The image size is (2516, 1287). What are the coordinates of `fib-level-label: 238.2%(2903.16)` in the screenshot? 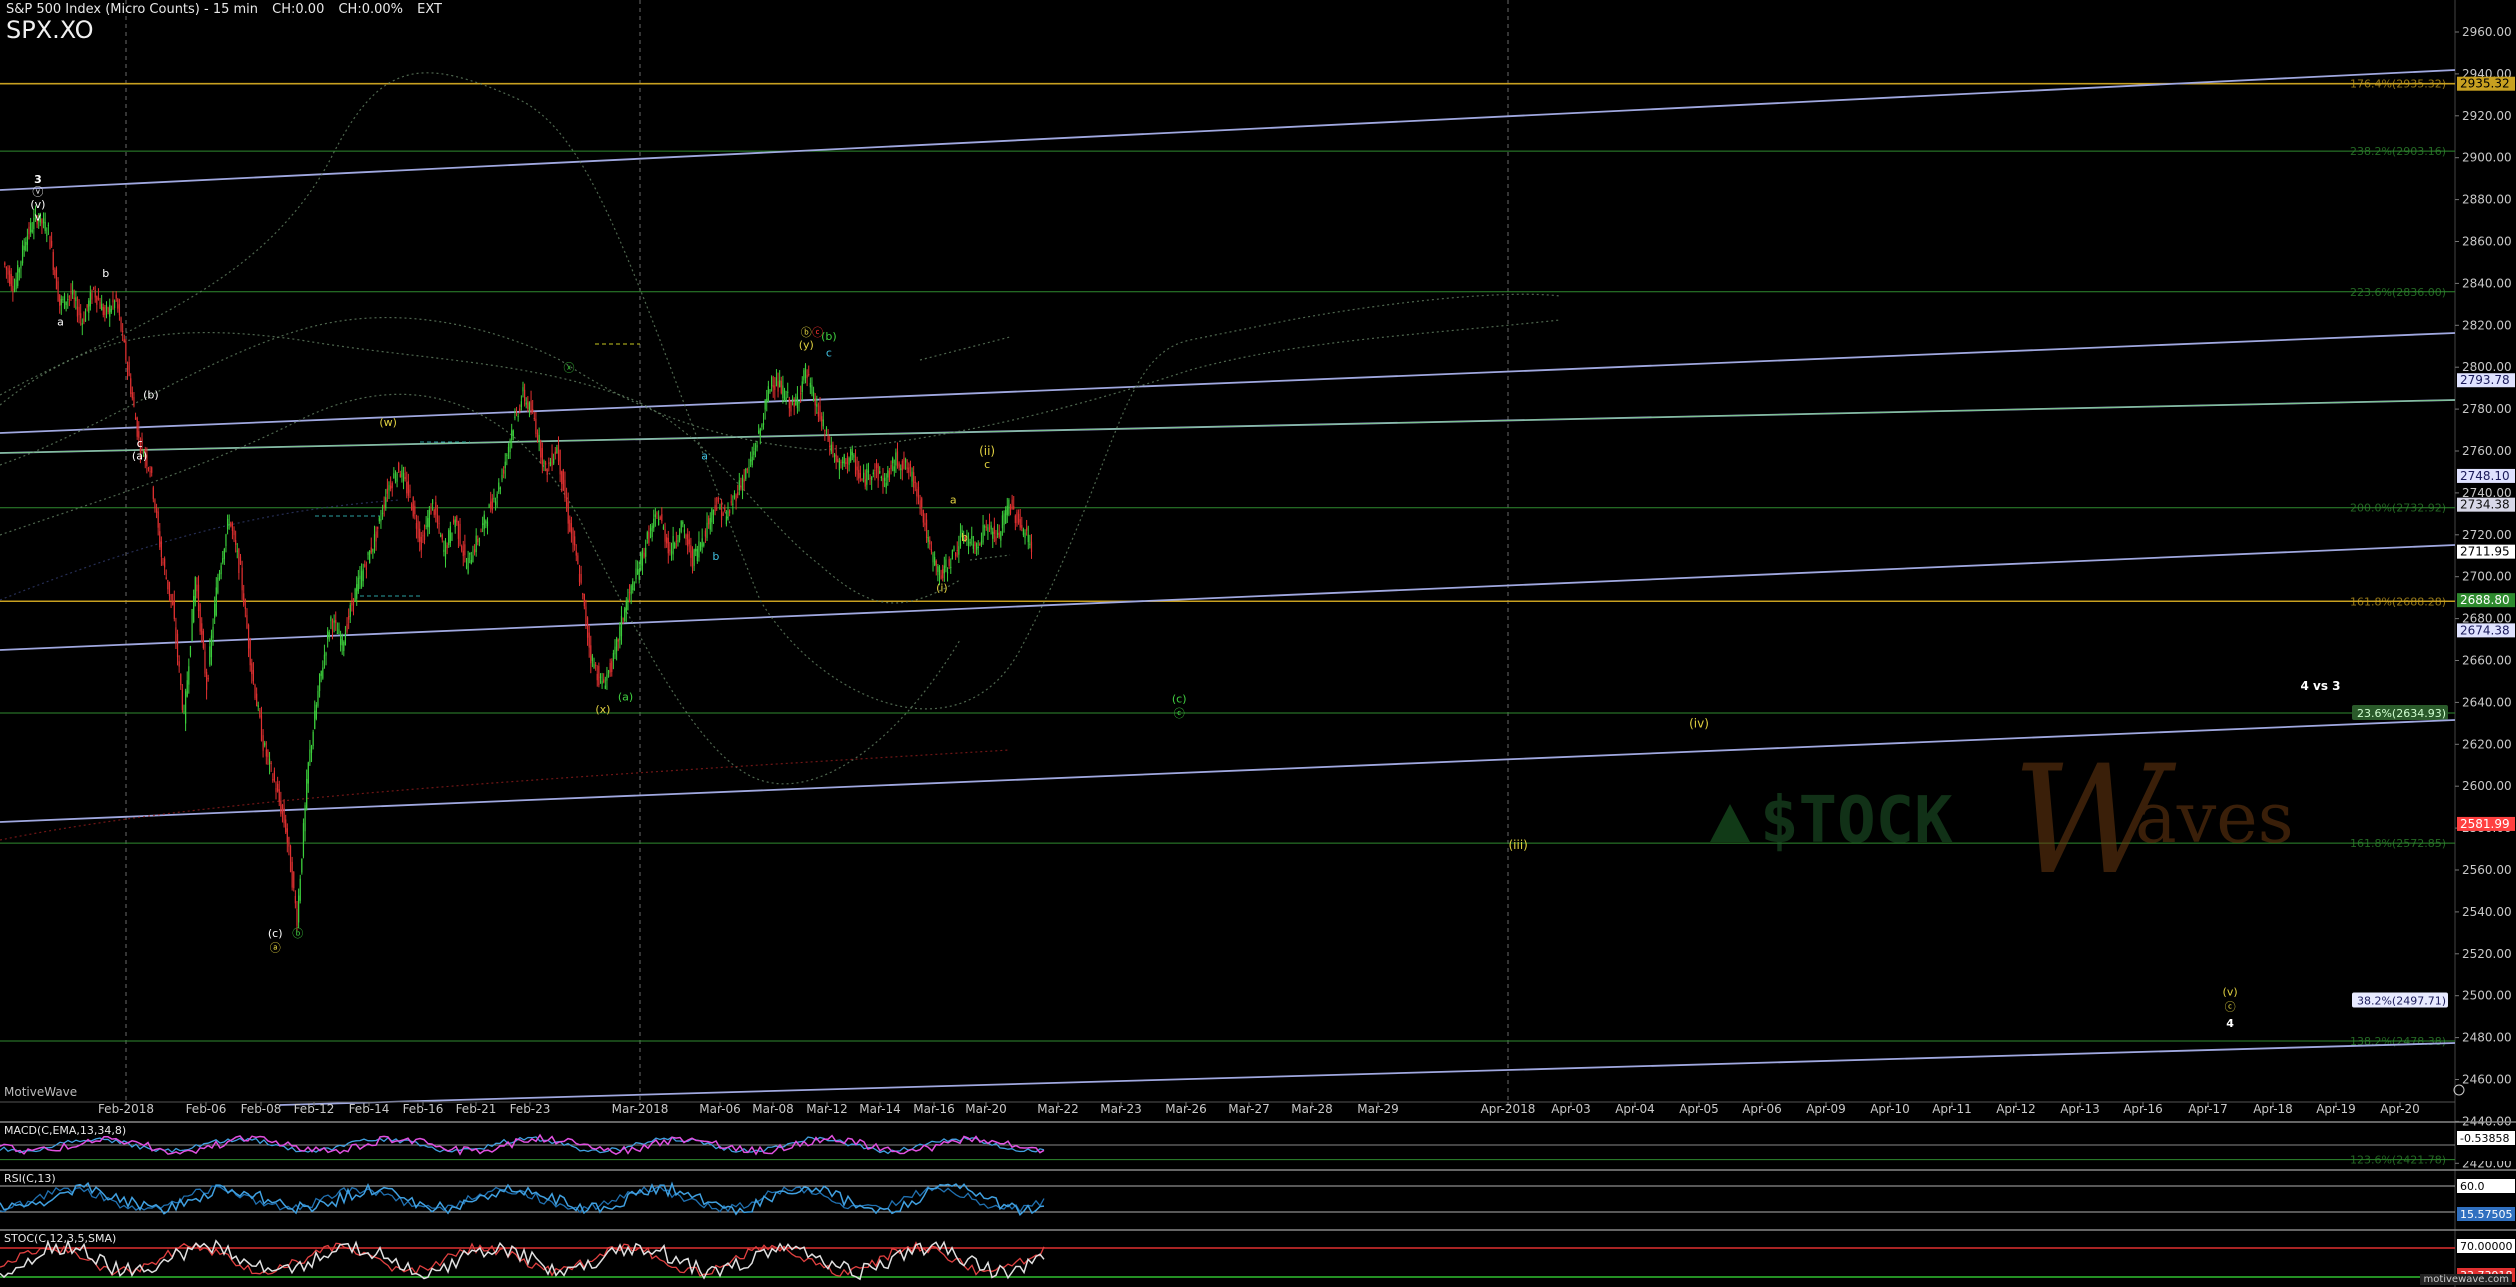 It's located at (2398, 151).